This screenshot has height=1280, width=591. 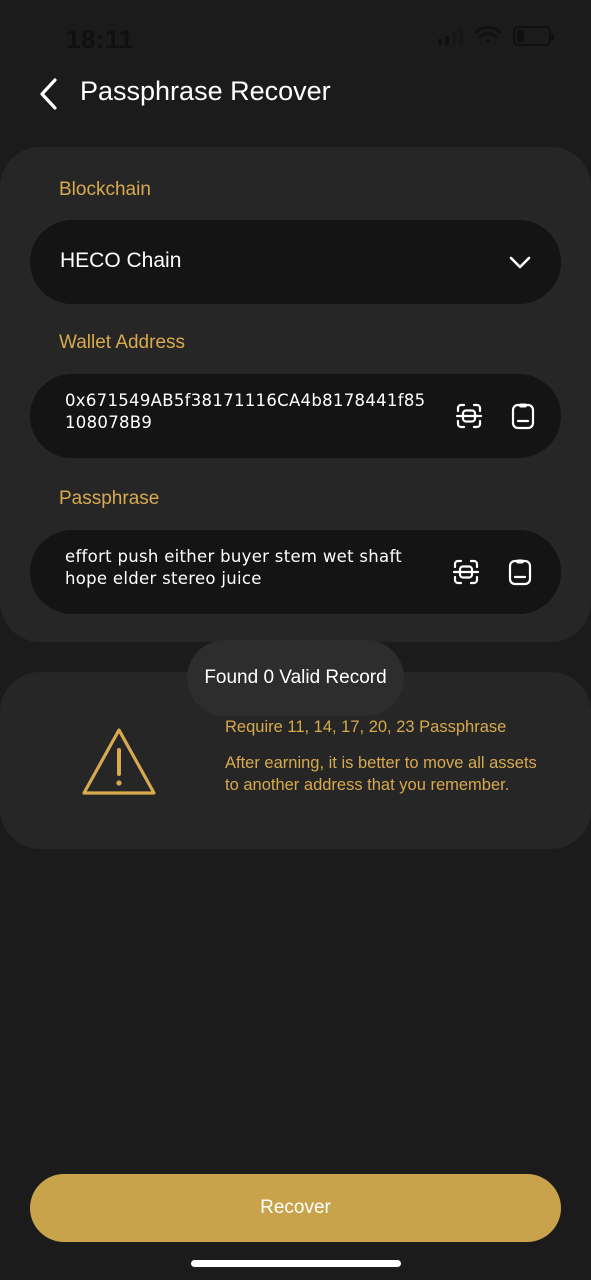 I want to click on header: Passphrase Recover, so click(x=295, y=94).